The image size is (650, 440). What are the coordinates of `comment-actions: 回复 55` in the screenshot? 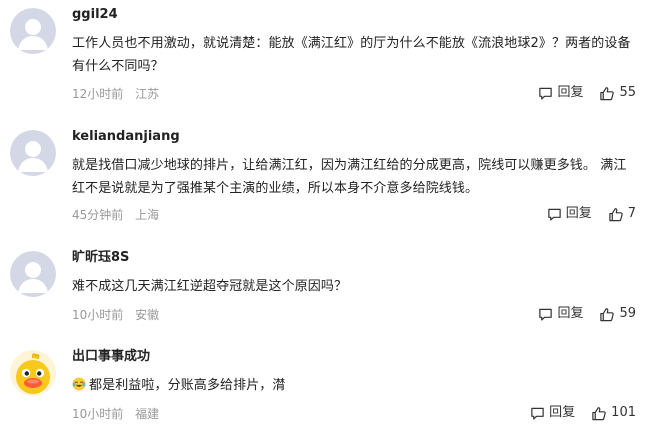 It's located at (587, 93).